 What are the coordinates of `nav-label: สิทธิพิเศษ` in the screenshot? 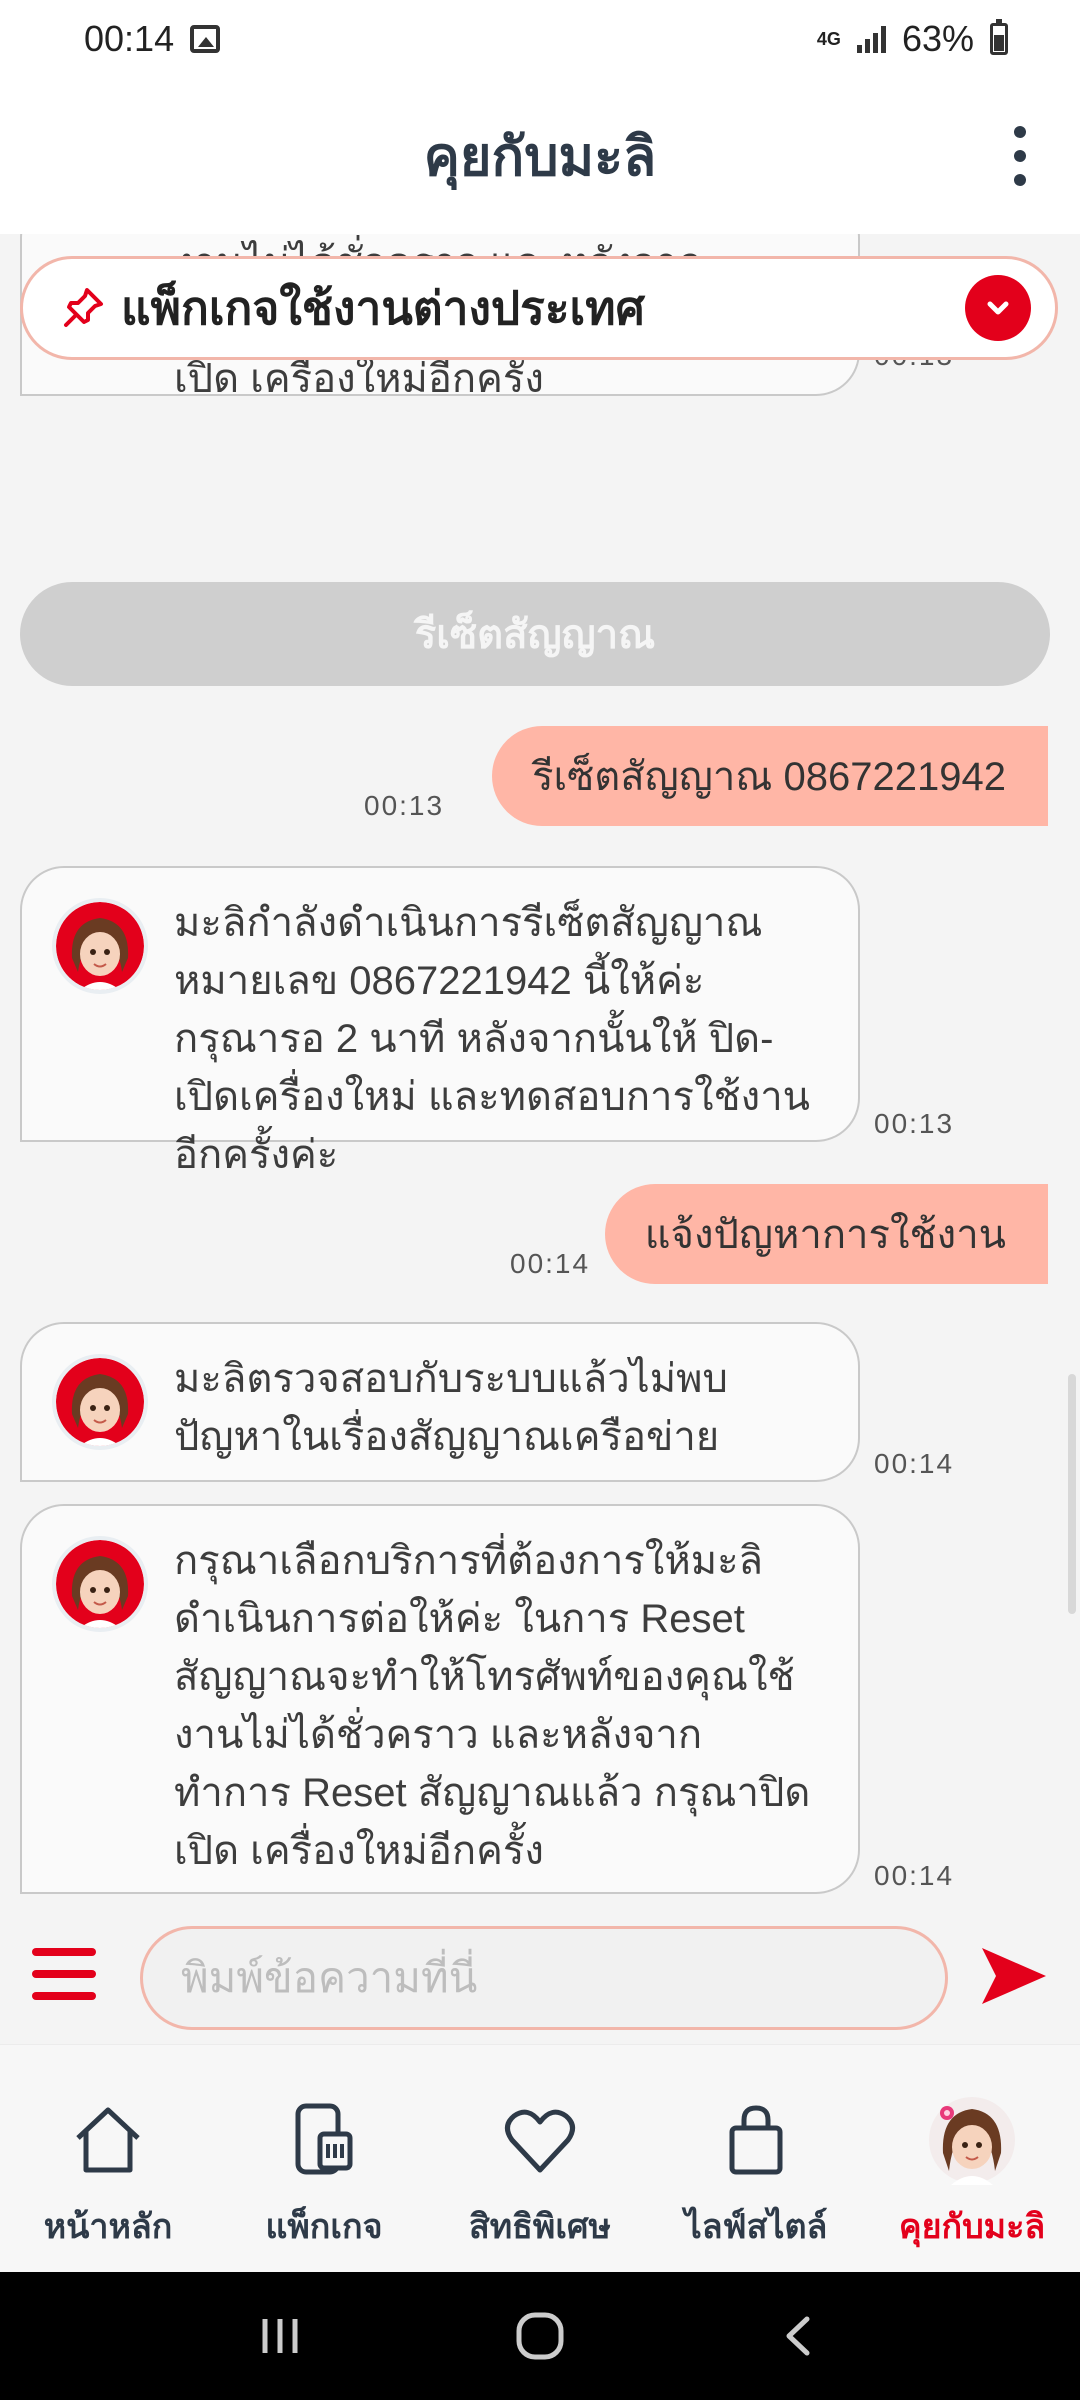 It's located at (540, 2227).